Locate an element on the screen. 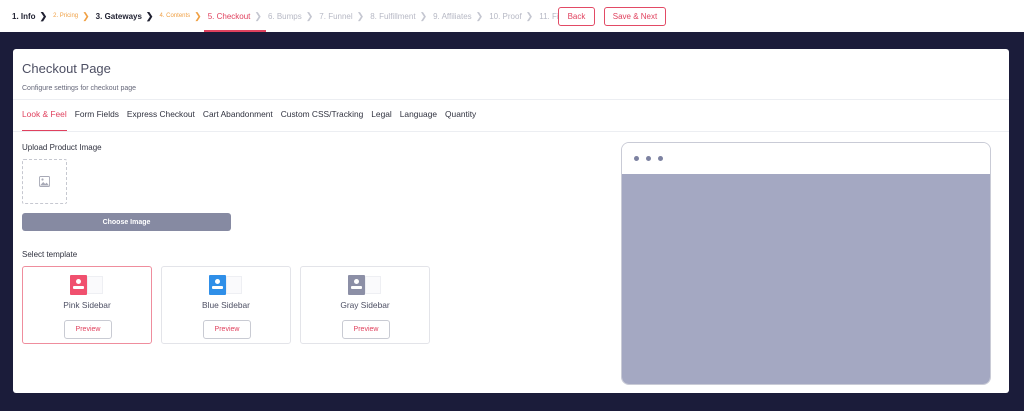 This screenshot has height=411, width=1024. template-name: Pink Sidebar is located at coordinates (87, 305).